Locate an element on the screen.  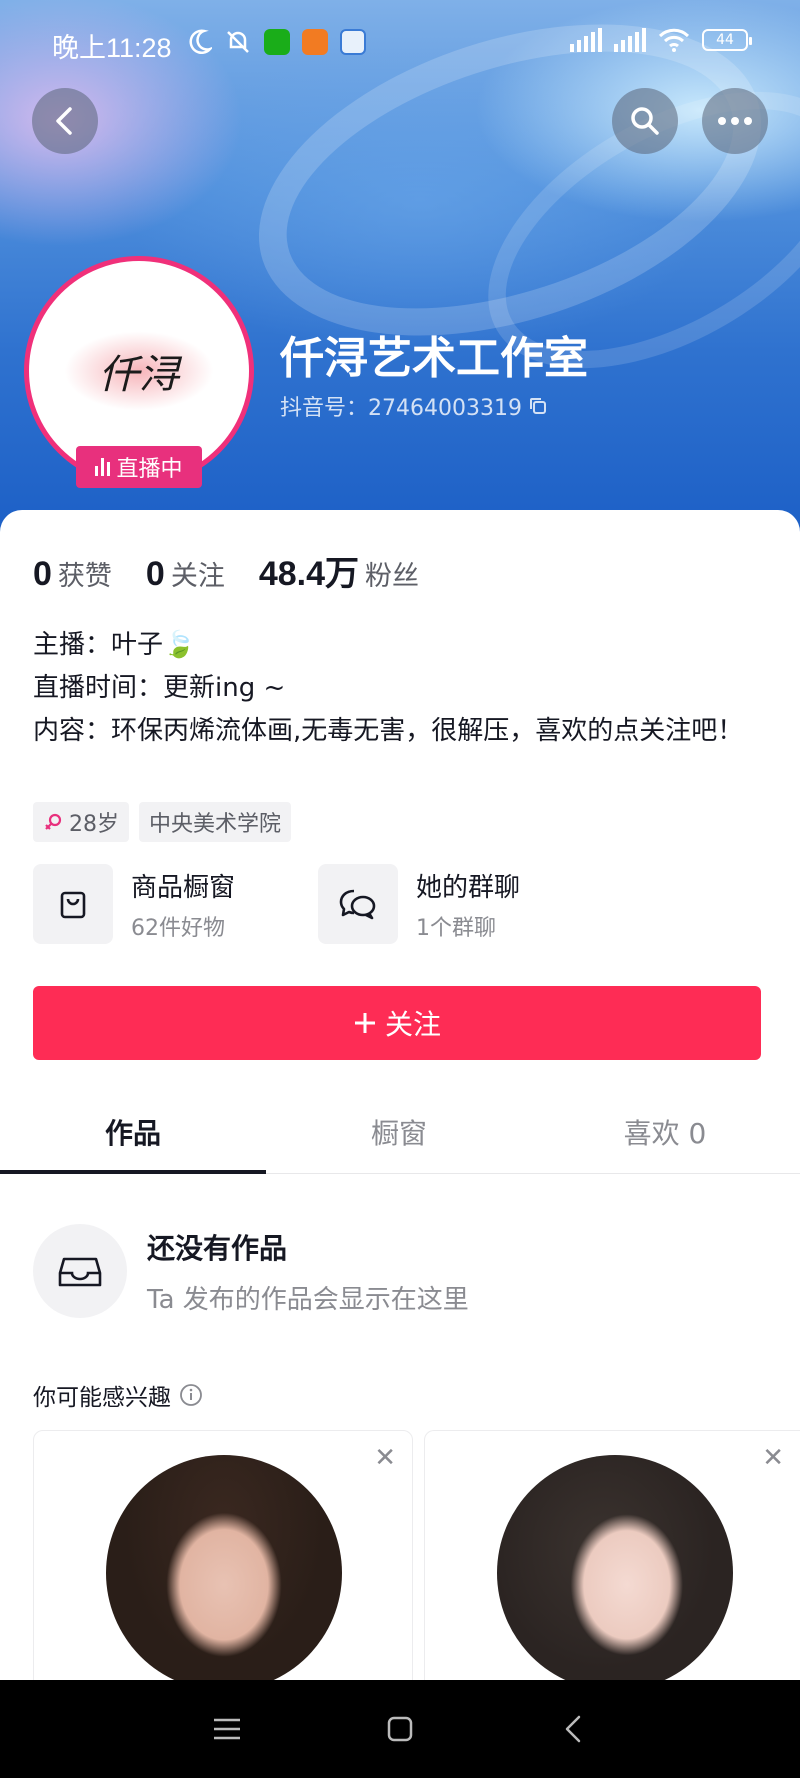
account-id-row: 抖音号：27464003319 is located at coordinates (414, 406).